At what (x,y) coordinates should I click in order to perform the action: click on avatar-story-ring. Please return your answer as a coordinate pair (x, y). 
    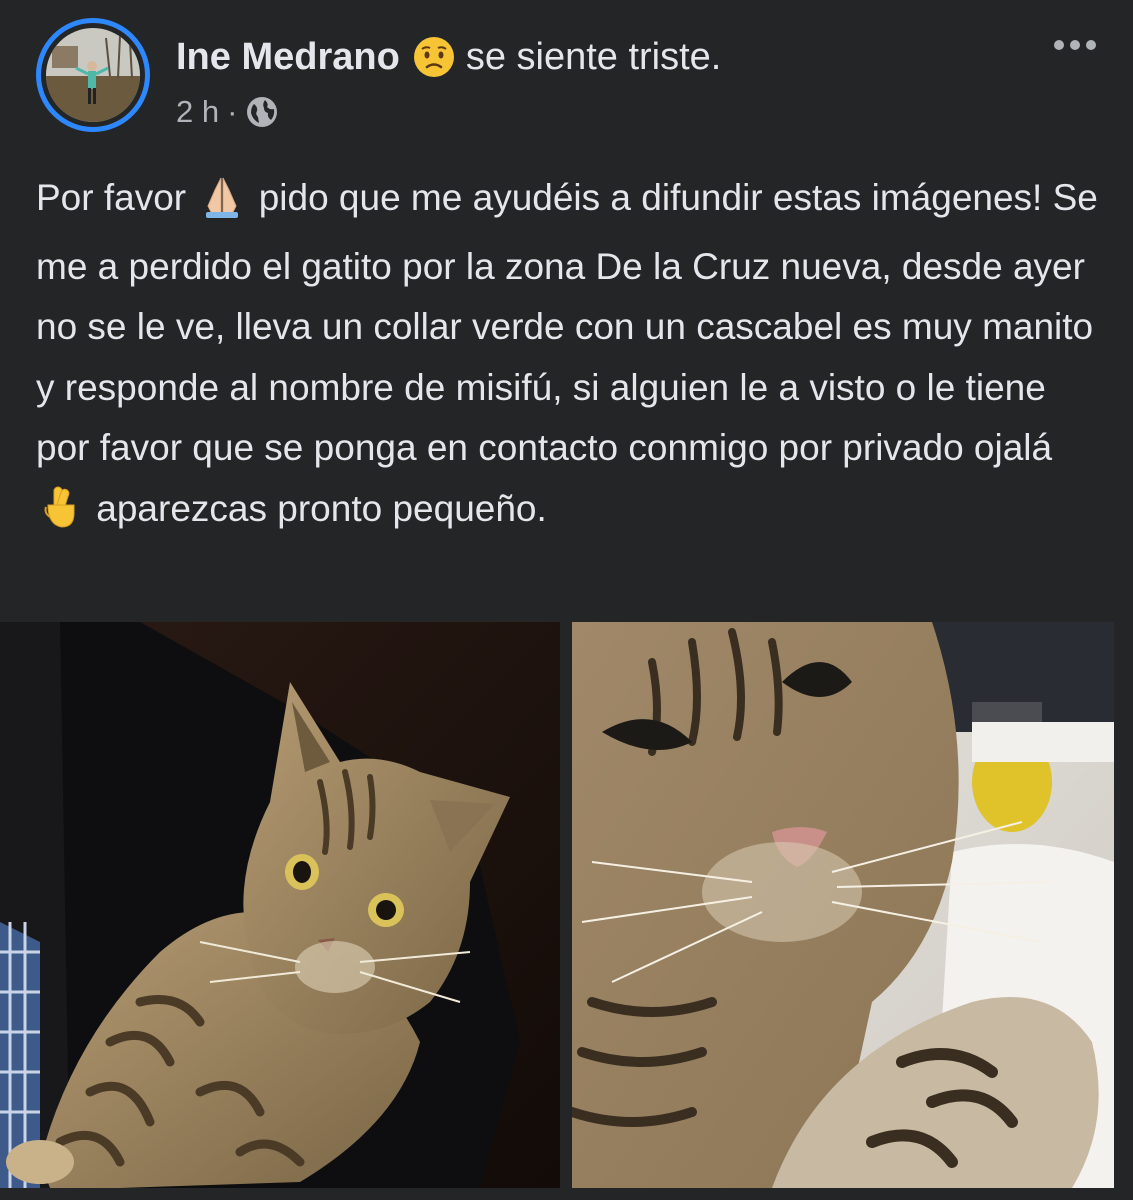
    Looking at the image, I should click on (93, 75).